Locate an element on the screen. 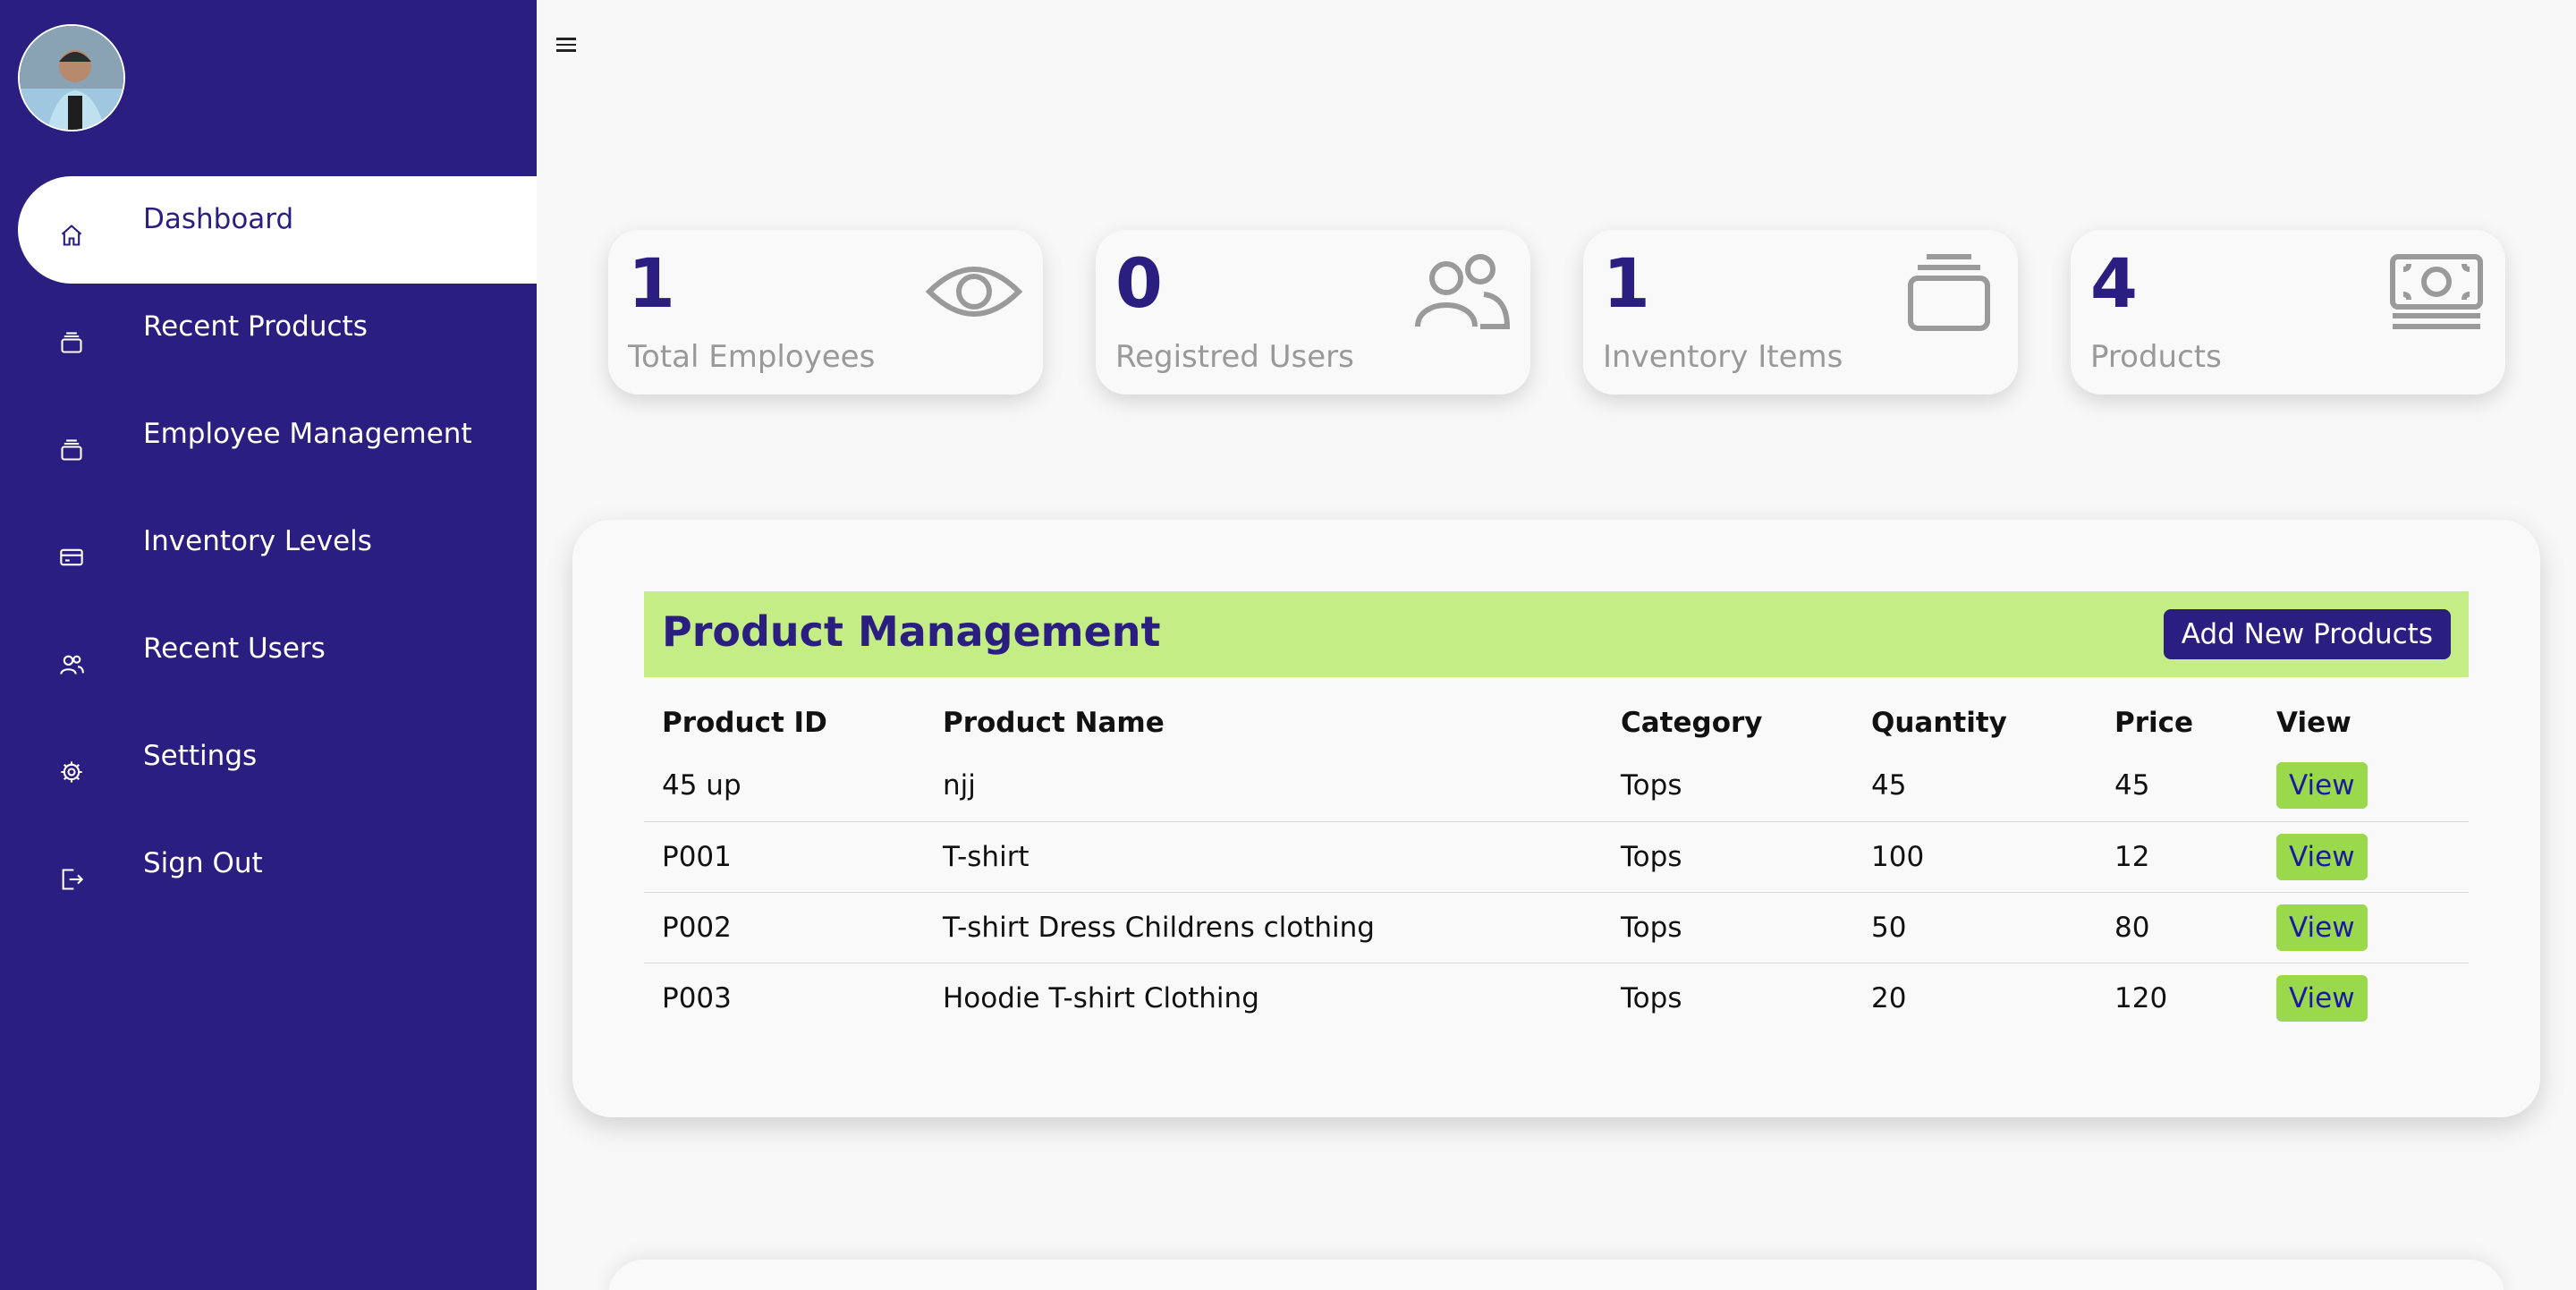 The image size is (2576, 1290). stat-label: Total Employees is located at coordinates (752, 357).